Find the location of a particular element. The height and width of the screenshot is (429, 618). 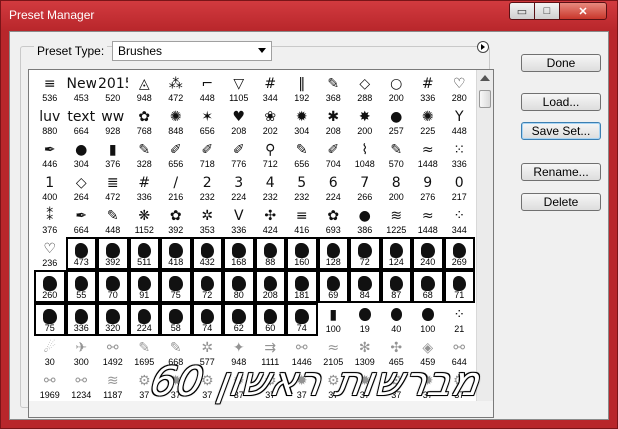

brush-preset-cell: ⚯ 1492 is located at coordinates (113, 352).